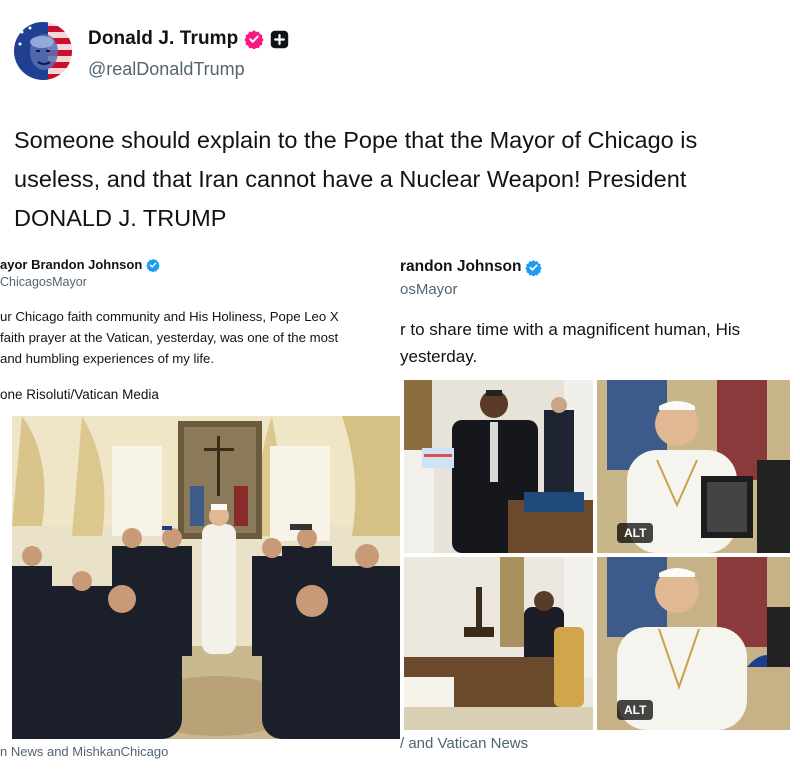 This screenshot has width=800, height=775. Describe the element at coordinates (314, 52) in the screenshot. I see `post-header: Donald J. Trump @realDonaldTrump` at that location.